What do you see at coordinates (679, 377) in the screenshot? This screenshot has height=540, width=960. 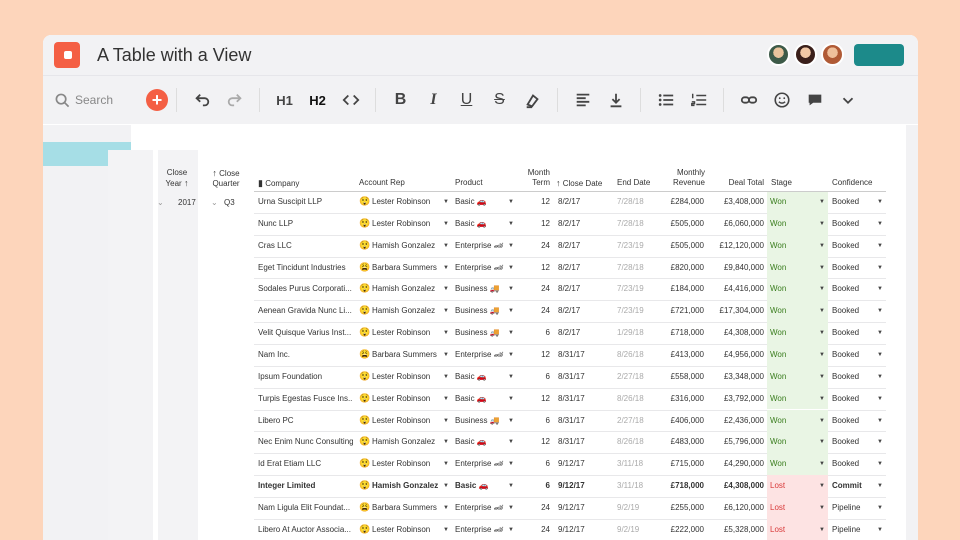 I see `monthly-revenue-cell: £558,000` at bounding box center [679, 377].